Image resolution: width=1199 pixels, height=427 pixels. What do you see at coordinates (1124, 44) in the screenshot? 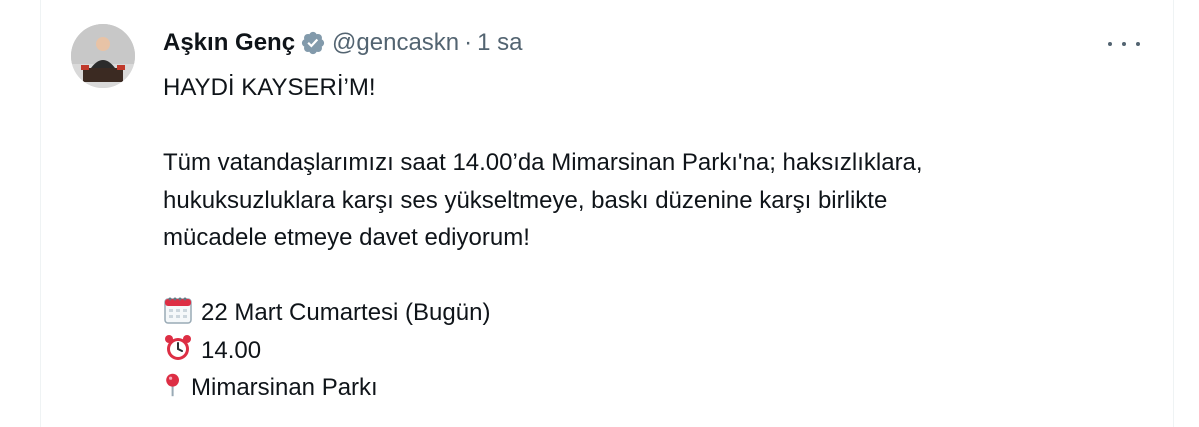
I see `more-options-icon` at bounding box center [1124, 44].